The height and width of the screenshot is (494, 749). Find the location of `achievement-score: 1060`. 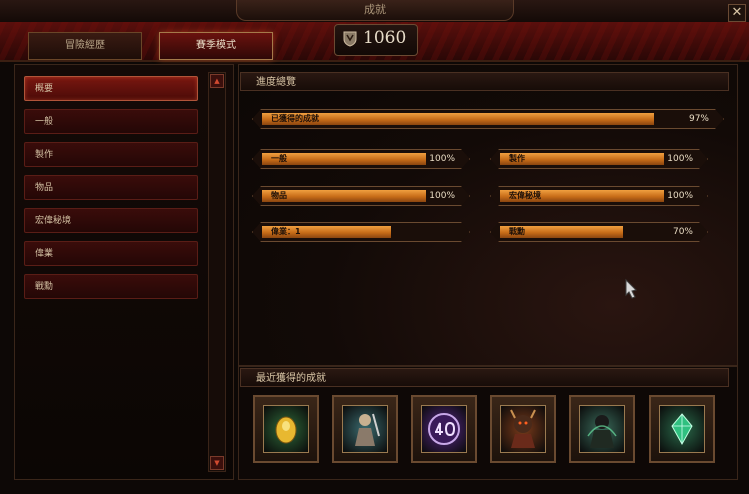

achievement-score: 1060 is located at coordinates (376, 40).